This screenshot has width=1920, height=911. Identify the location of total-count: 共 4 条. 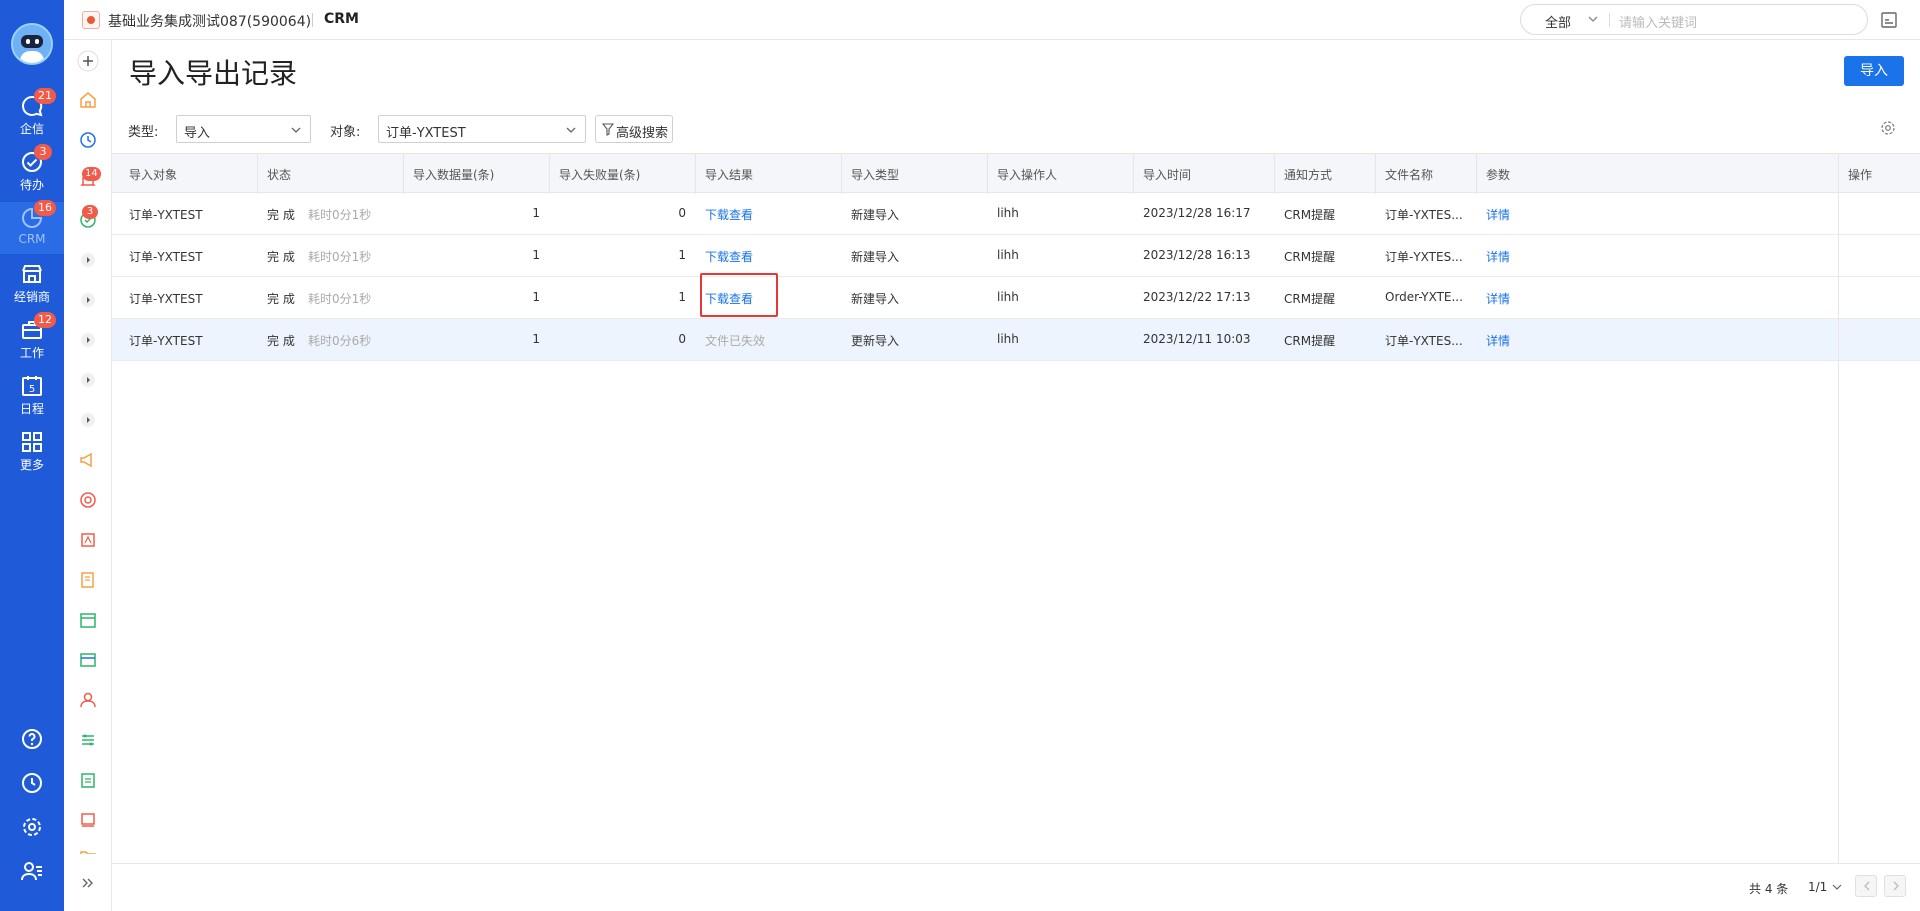
(1769, 889).